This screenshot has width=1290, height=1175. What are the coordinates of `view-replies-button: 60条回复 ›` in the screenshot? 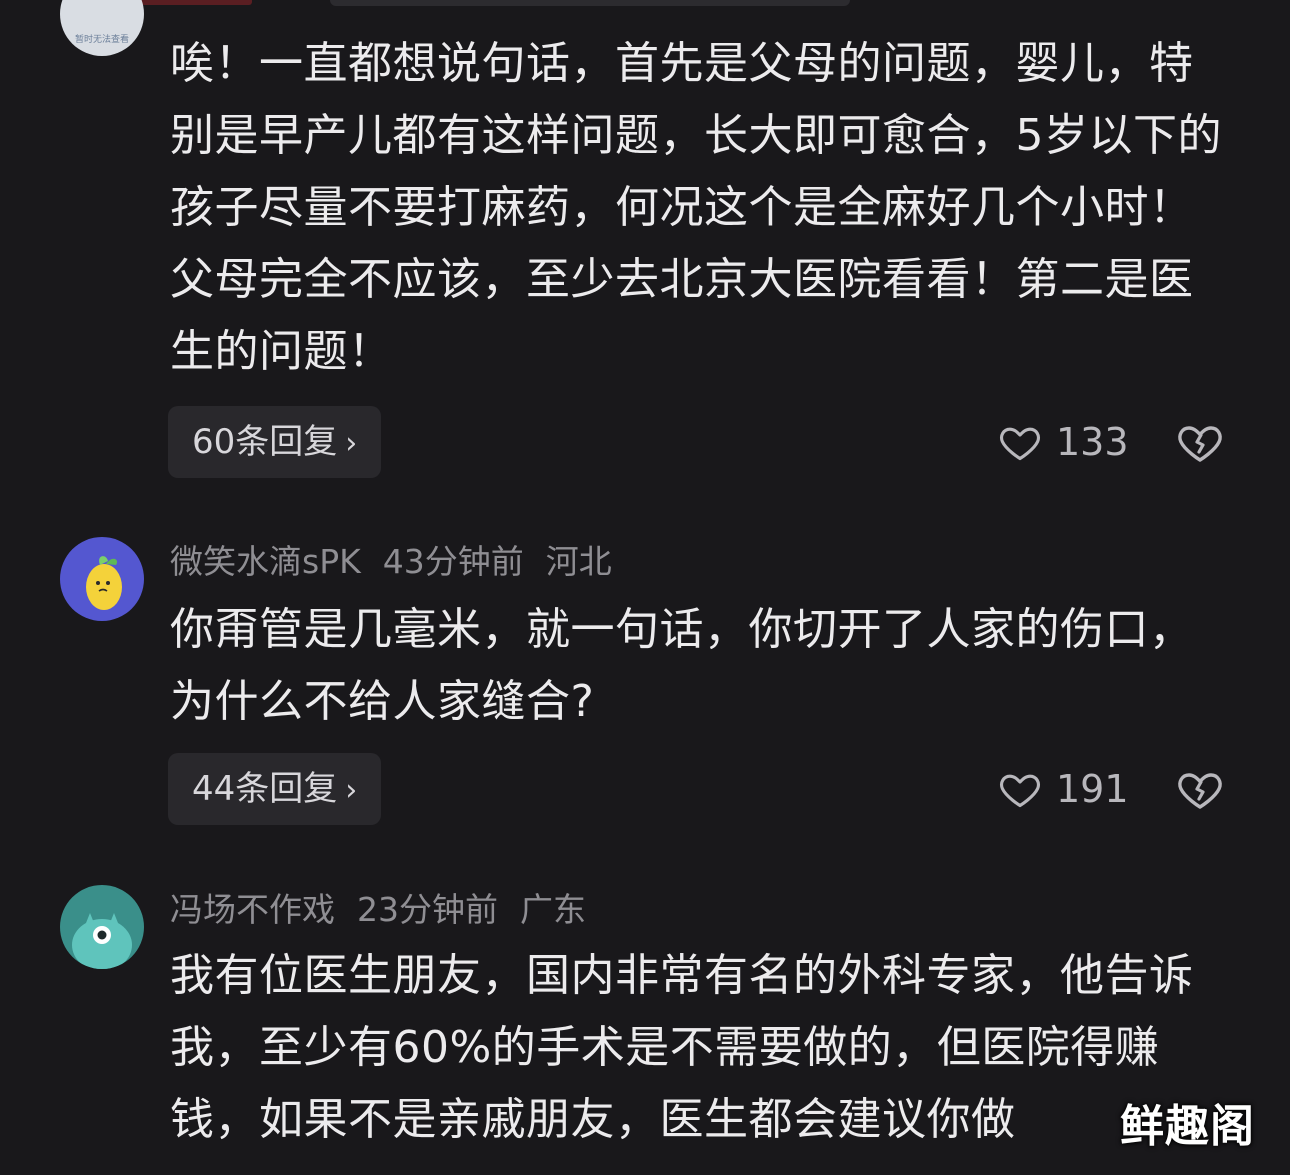 It's located at (275, 442).